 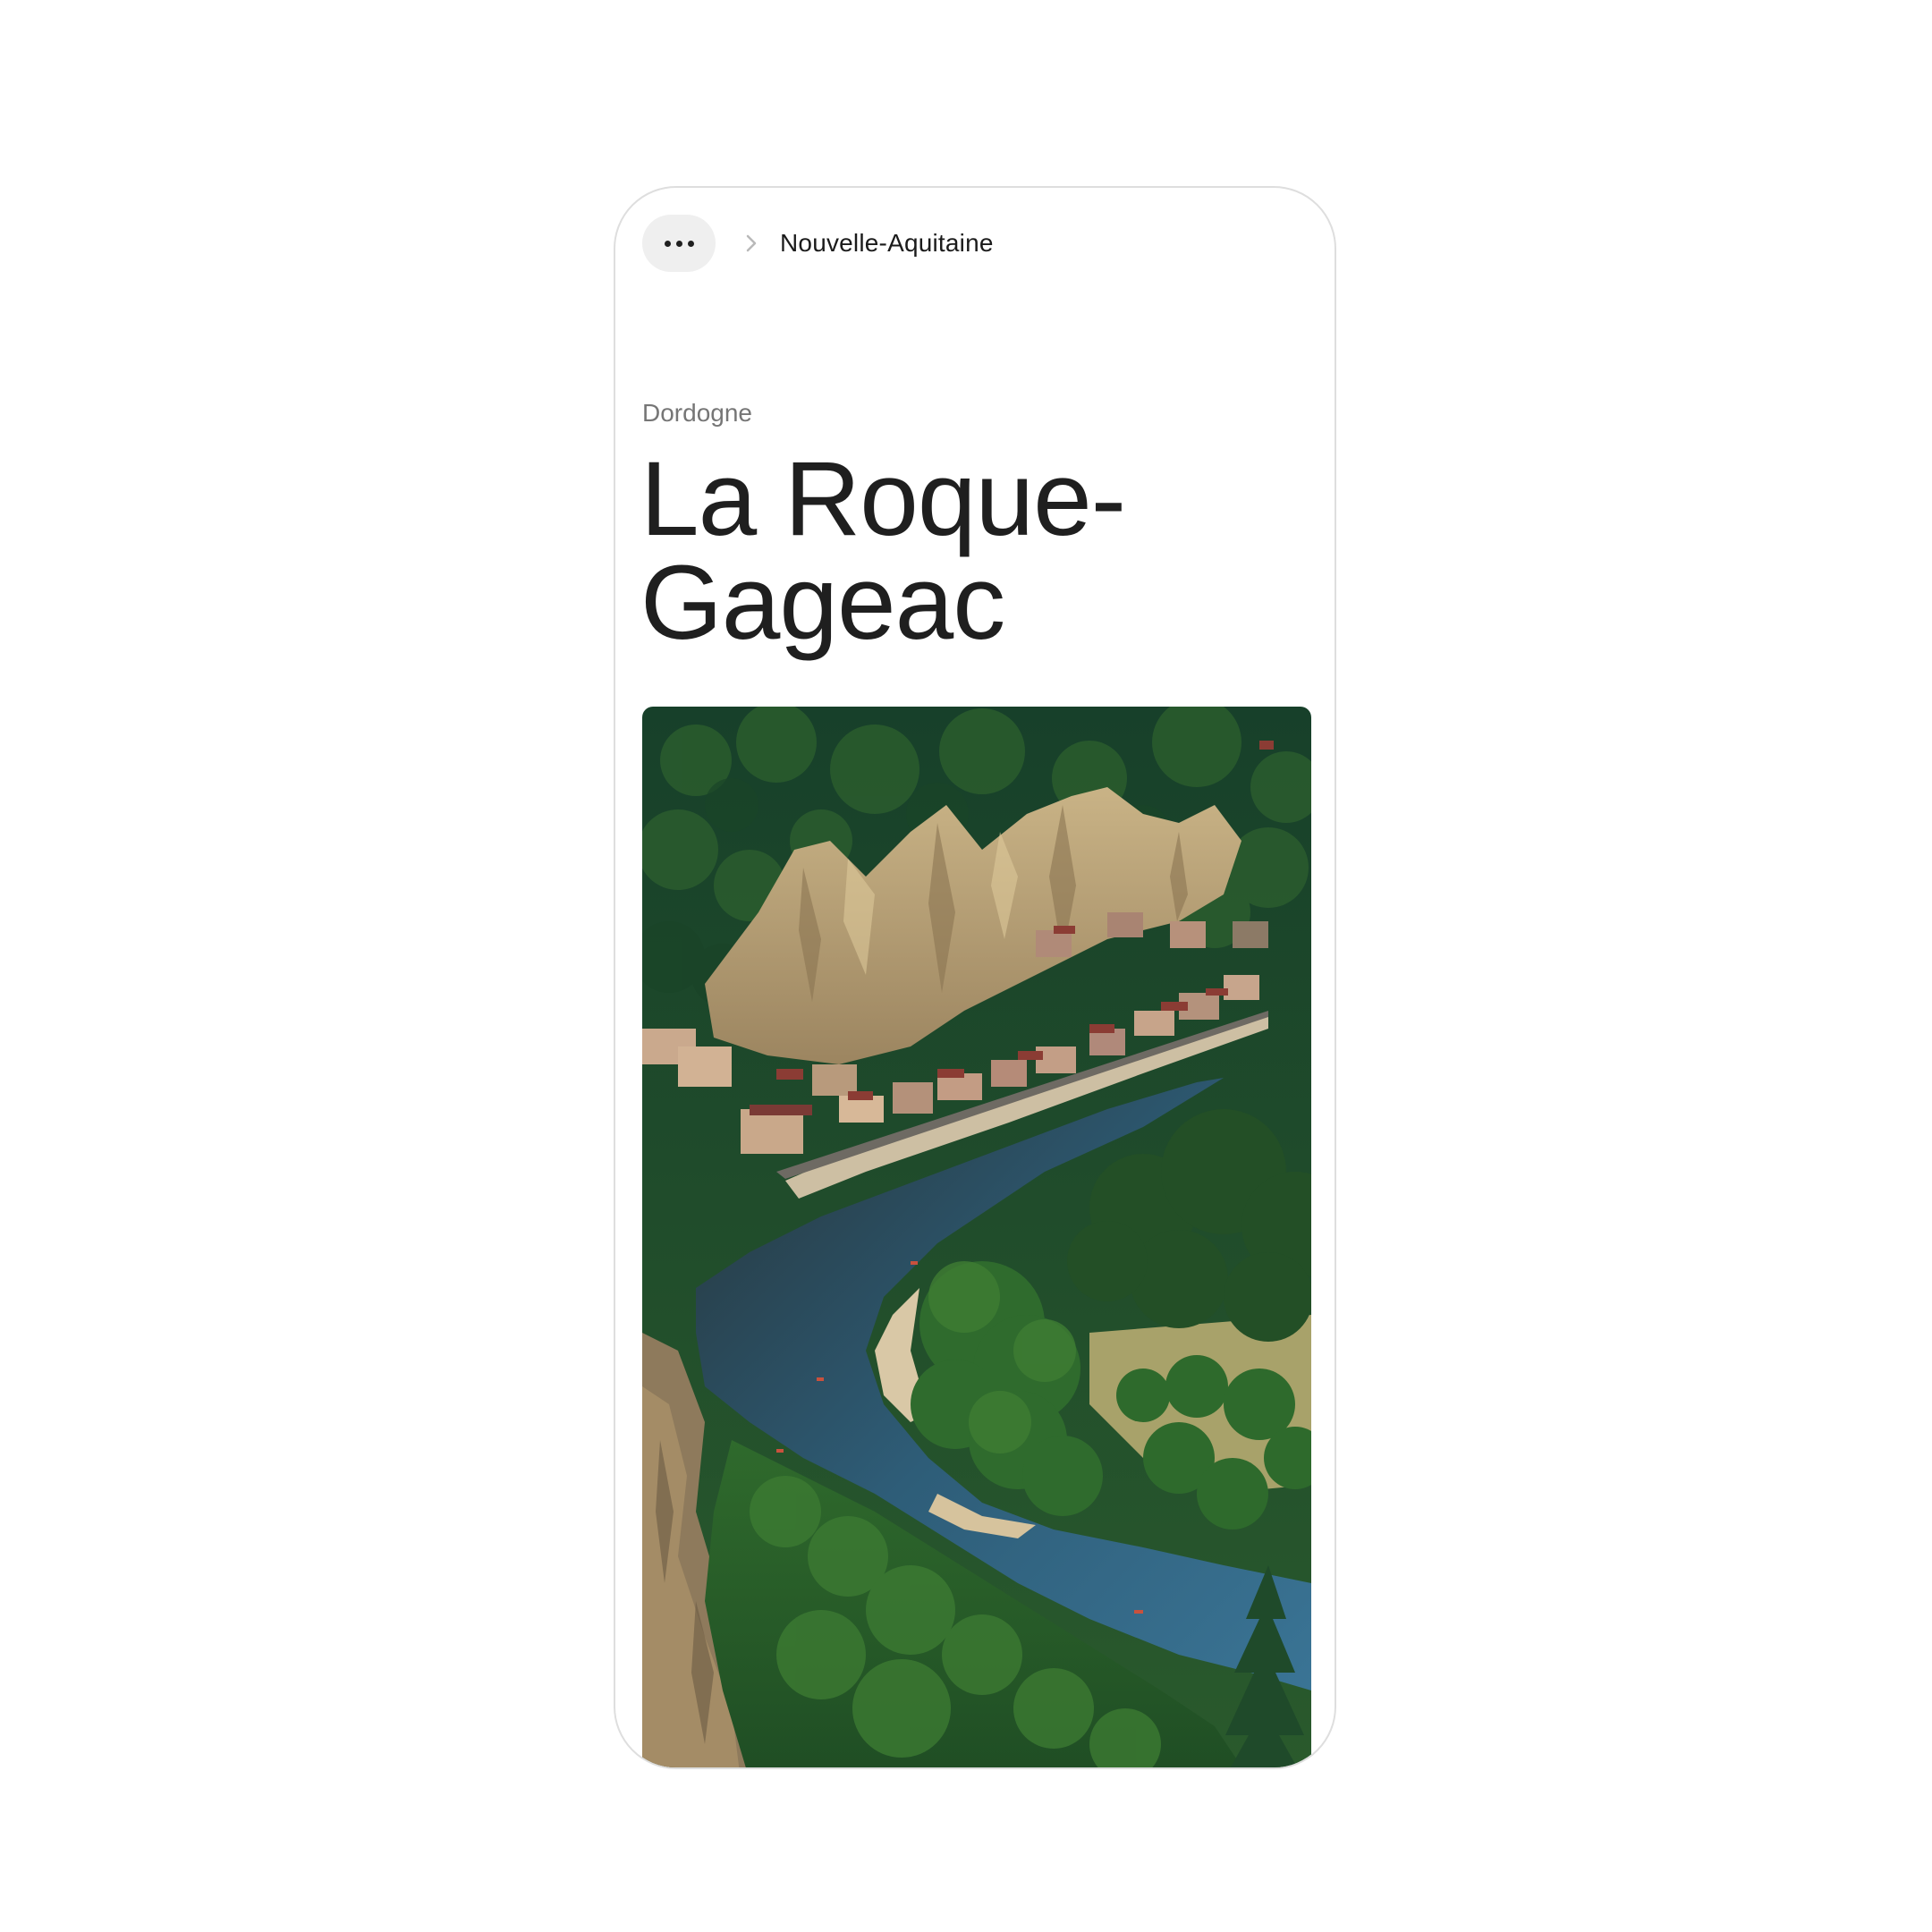 I want to click on page-title: La Roque-Gageac, so click(x=883, y=551).